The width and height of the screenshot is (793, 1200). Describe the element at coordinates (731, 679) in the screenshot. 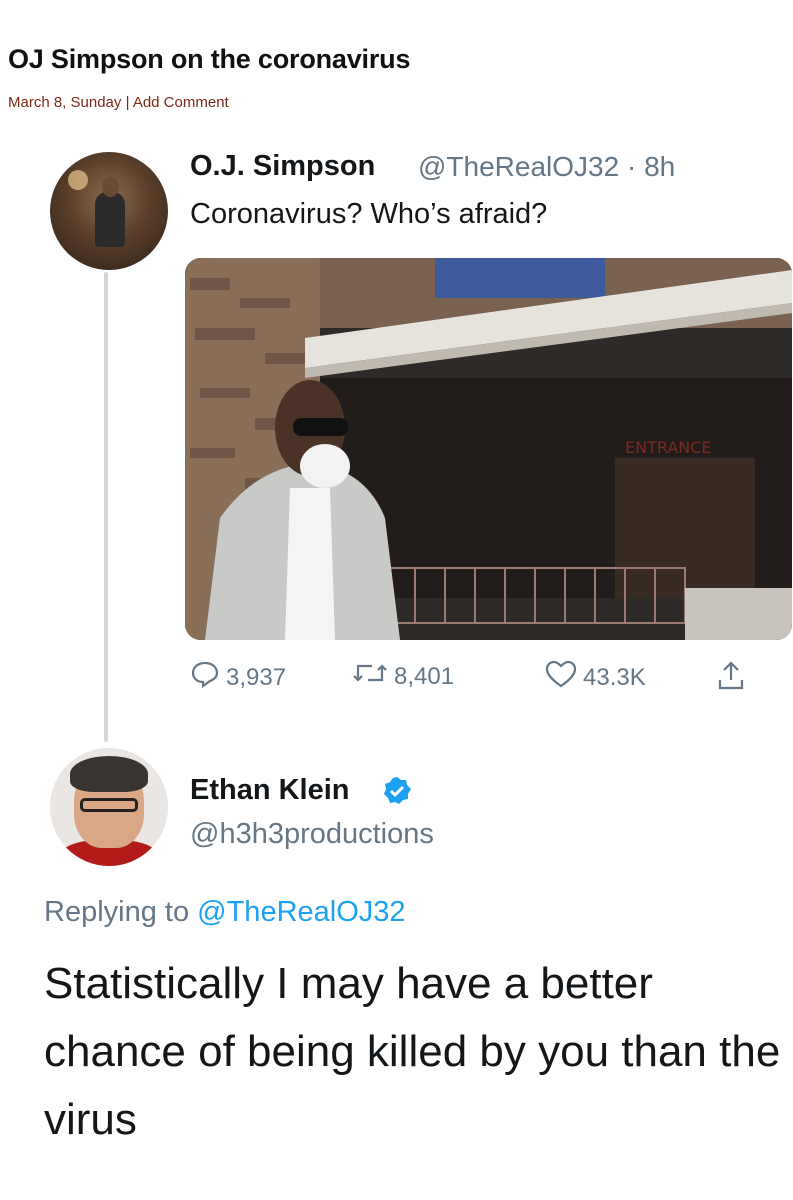

I see `share-icon` at that location.